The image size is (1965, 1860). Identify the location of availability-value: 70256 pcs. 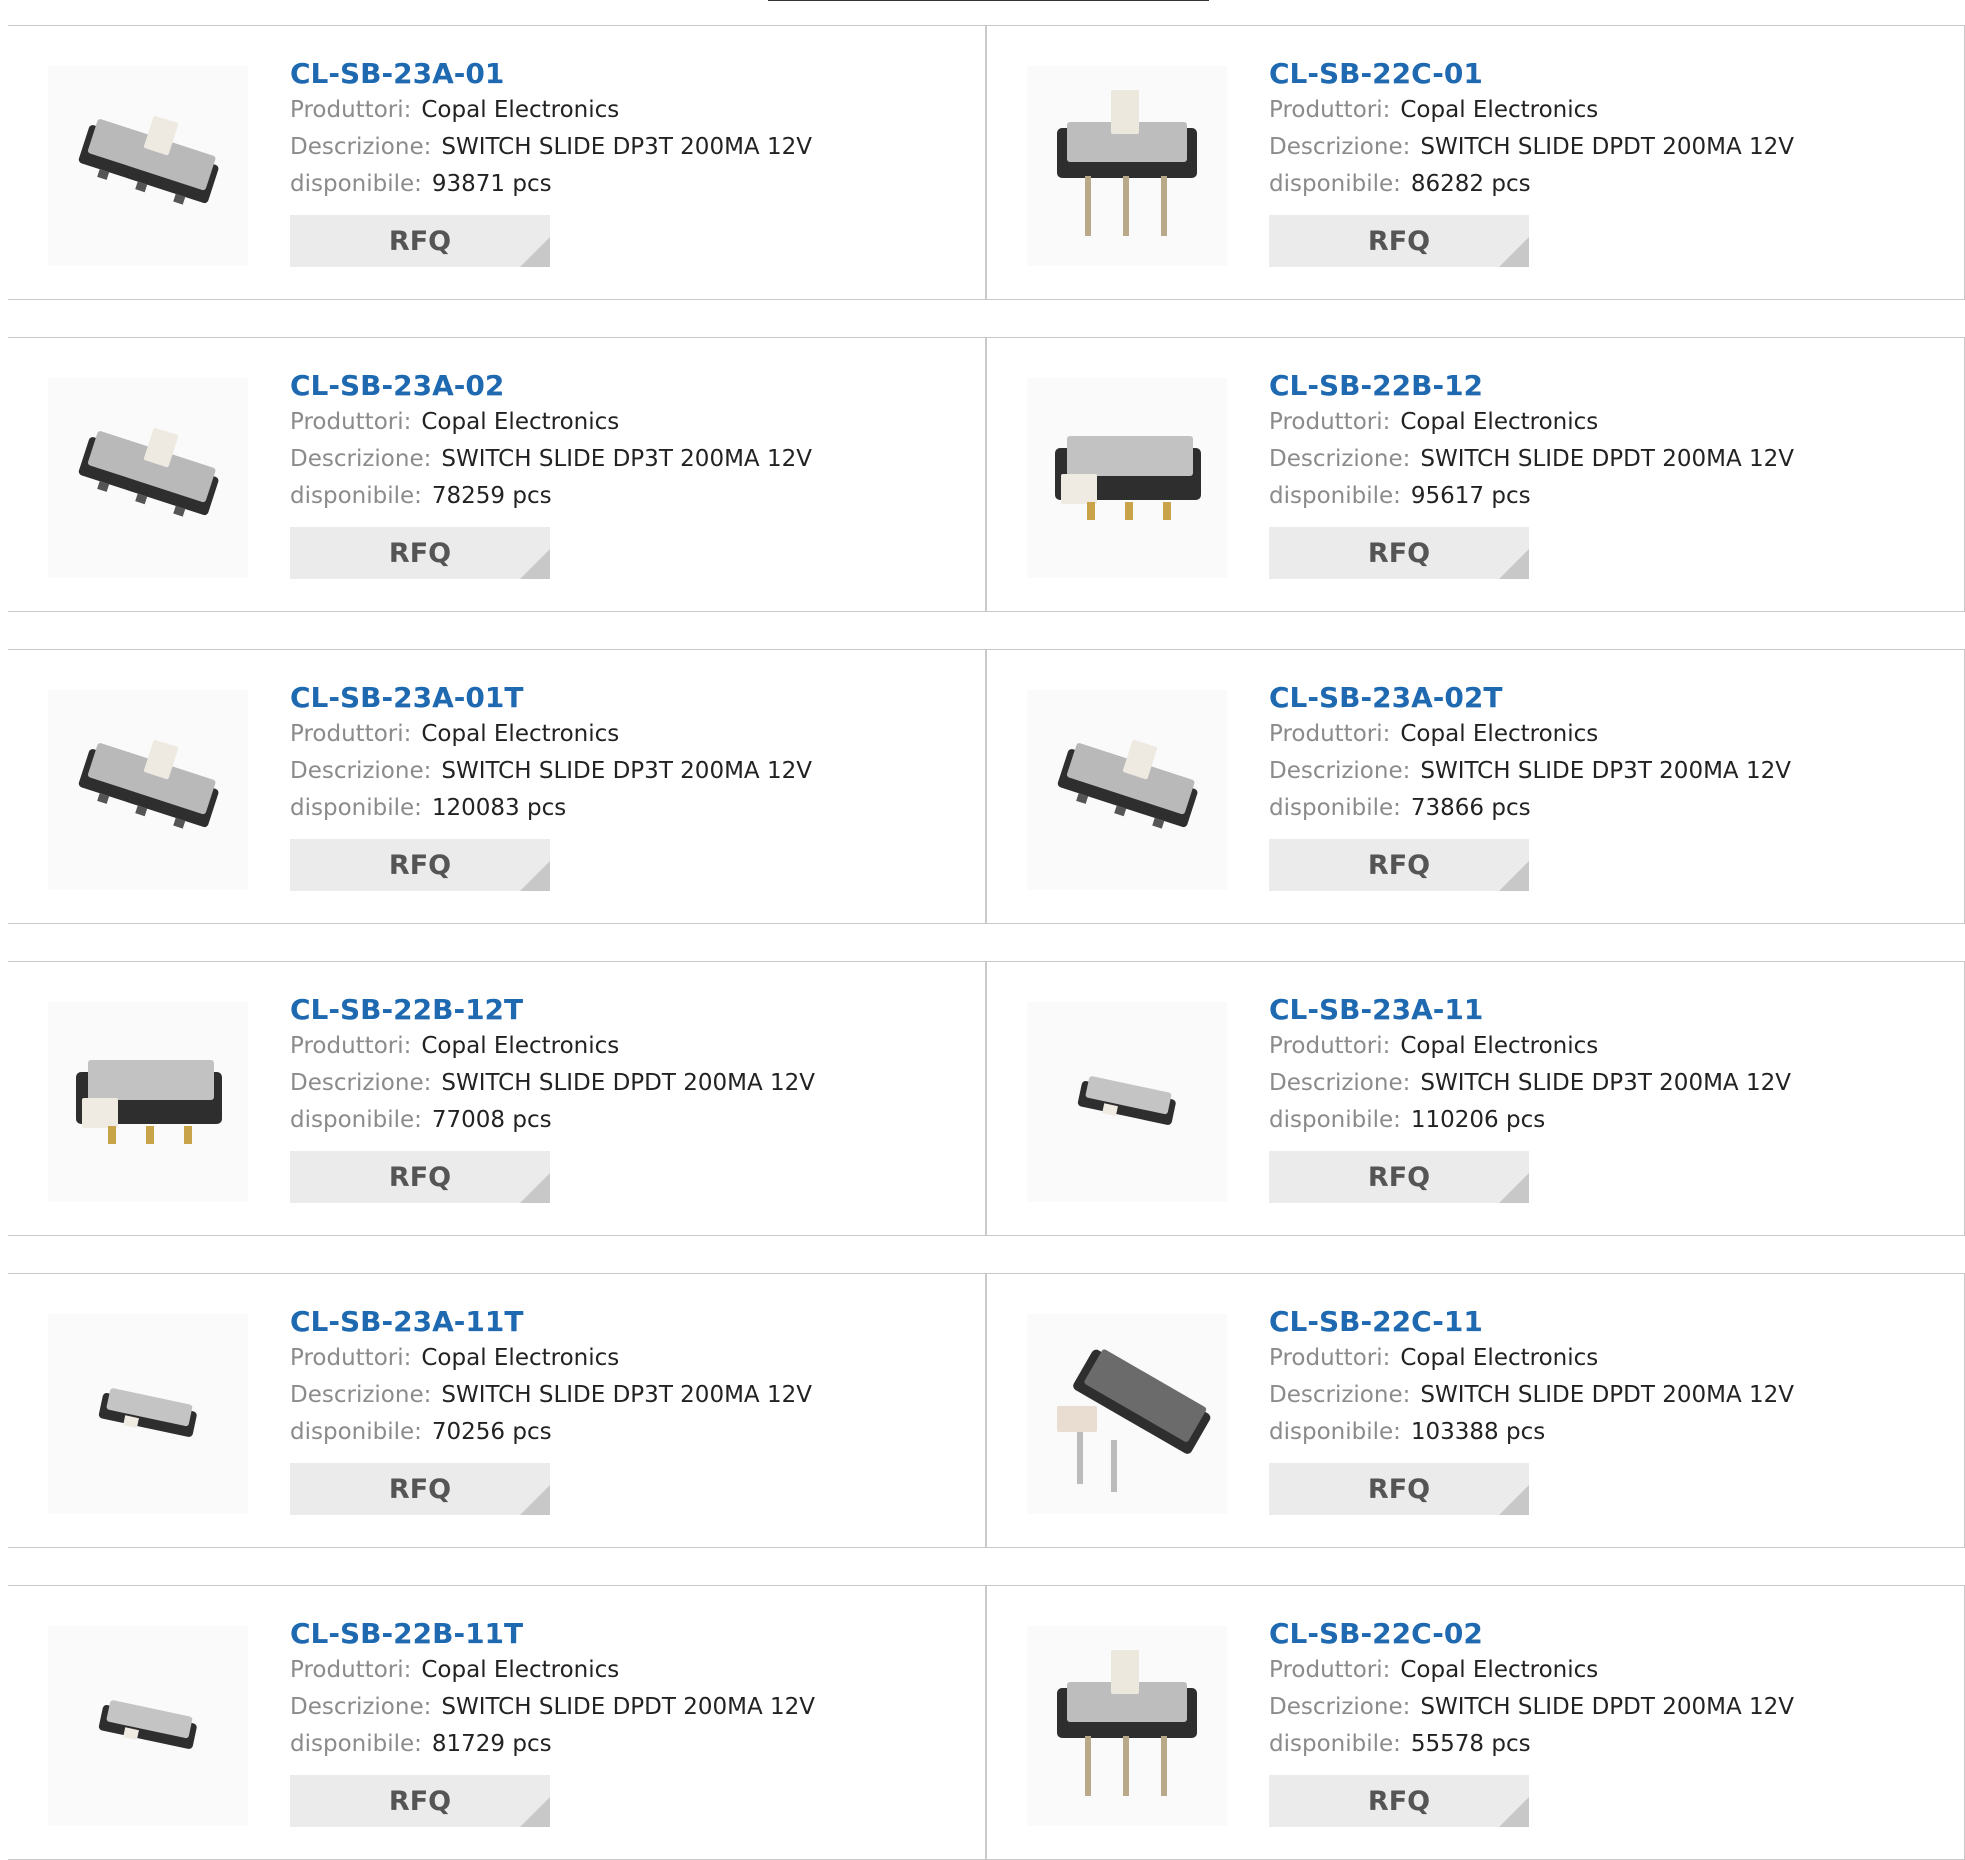
(491, 1432).